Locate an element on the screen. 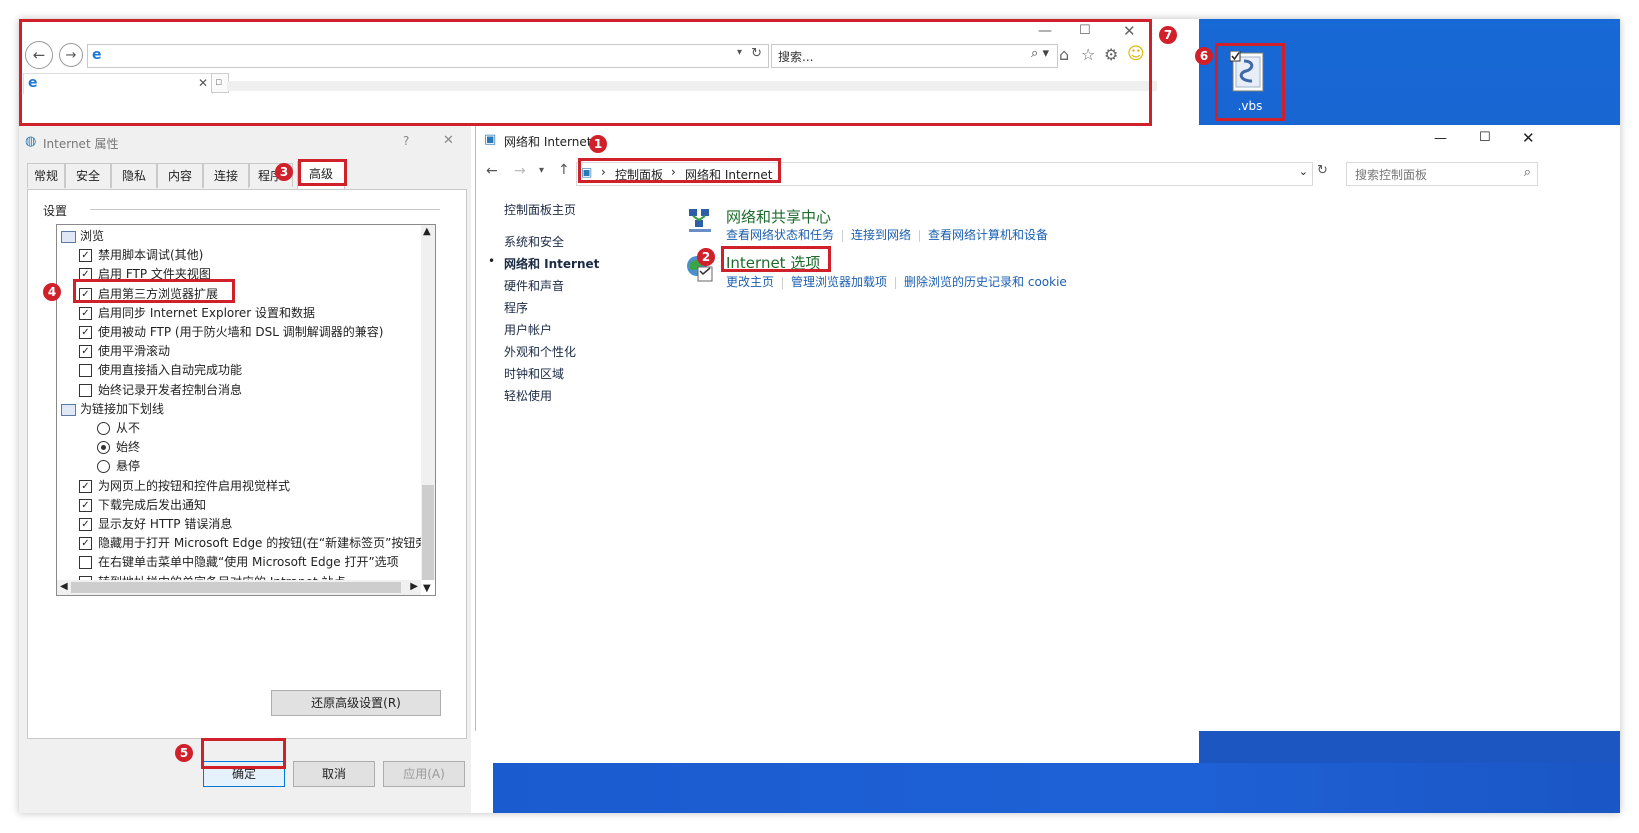 The image size is (1639, 833). ie-search-box: 搜索... ⌕ ▾ is located at coordinates (914, 56).